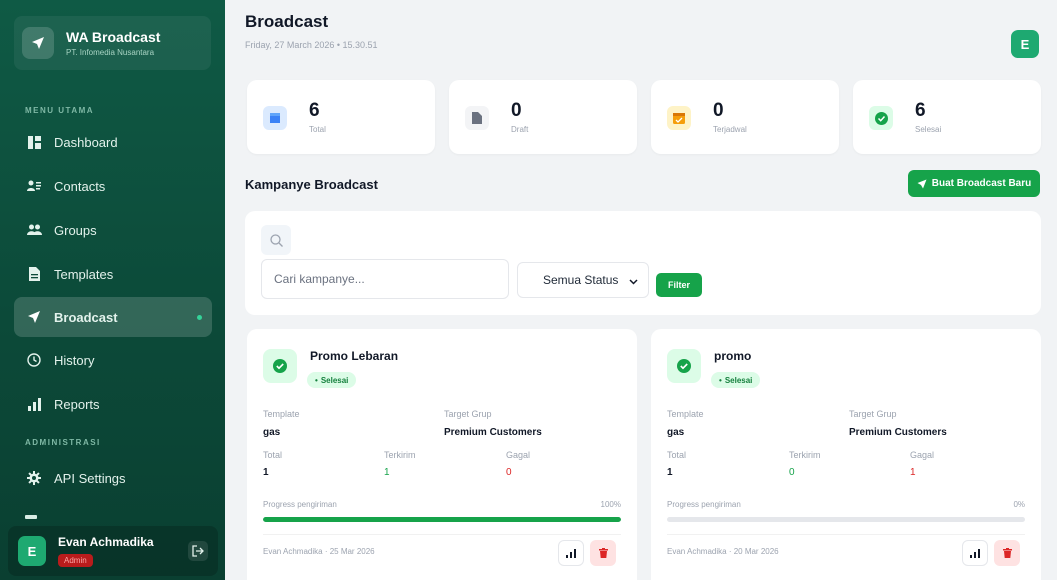 The image size is (1057, 580). What do you see at coordinates (113, 551) in the screenshot?
I see `user-card: E Evan Achmadika Admin` at bounding box center [113, 551].